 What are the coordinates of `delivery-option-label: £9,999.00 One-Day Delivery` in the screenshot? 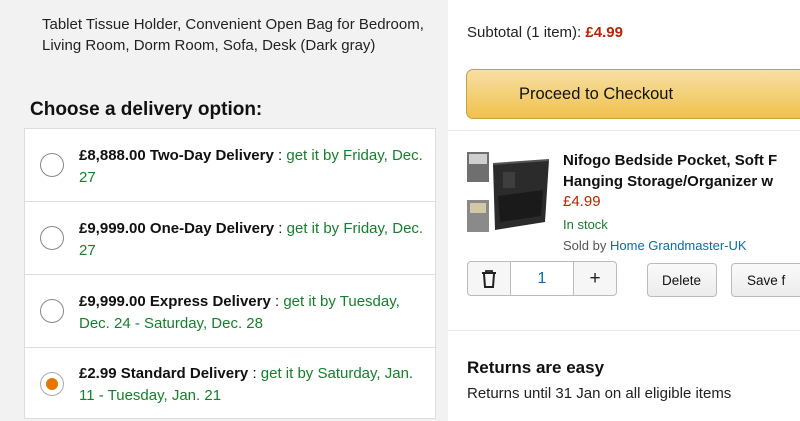 It's located at (177, 228).